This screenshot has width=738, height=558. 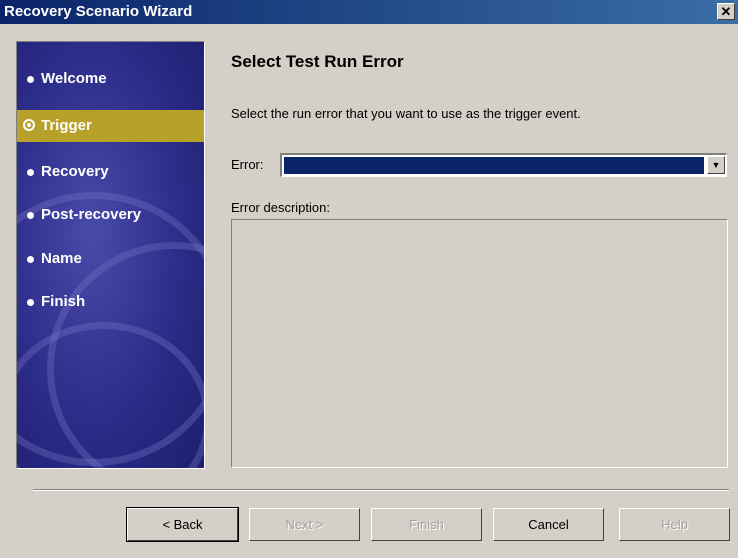 I want to click on title-bar: Recovery Scenario Wizard ✕, so click(x=369, y=12).